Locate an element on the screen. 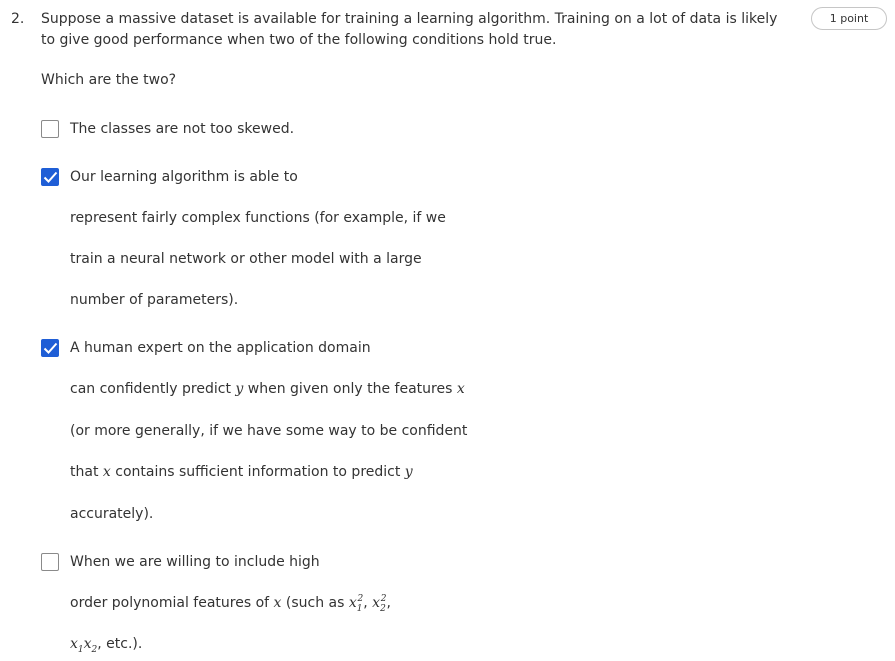 Image resolution: width=895 pixels, height=661 pixels. option-label-line-3: x1x2, etc.). is located at coordinates (106, 644).